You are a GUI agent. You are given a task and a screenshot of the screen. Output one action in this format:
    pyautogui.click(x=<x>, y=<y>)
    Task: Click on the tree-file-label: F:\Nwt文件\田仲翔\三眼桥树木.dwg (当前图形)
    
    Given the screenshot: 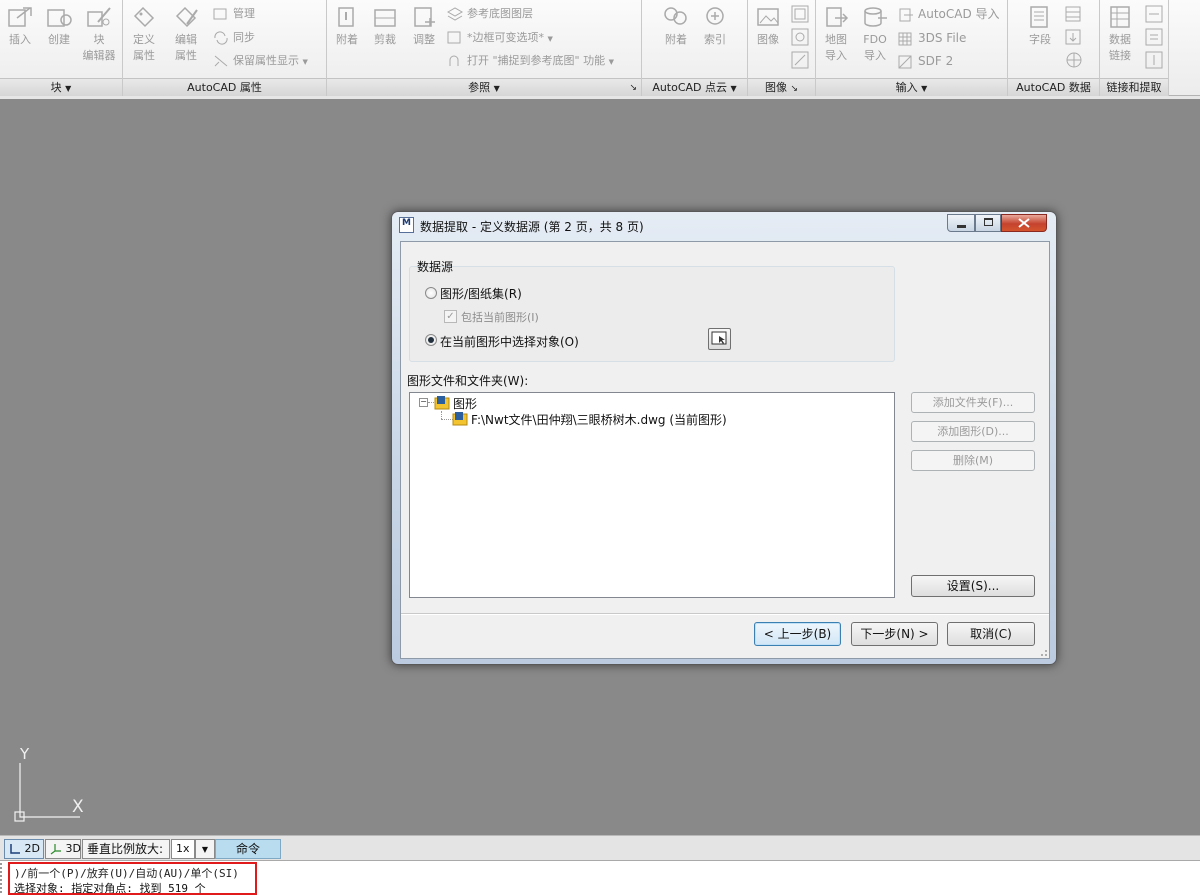 What is the action you would take?
    pyautogui.click(x=599, y=419)
    